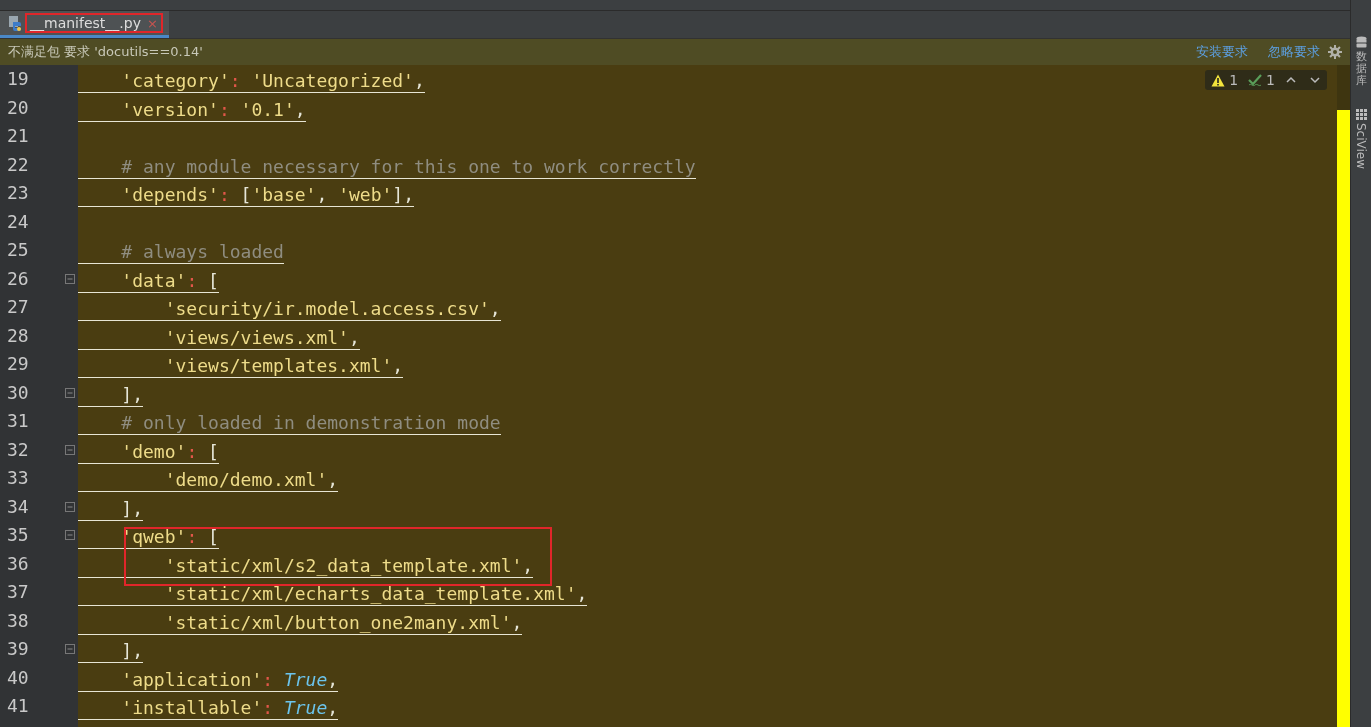  Describe the element at coordinates (18, 592) in the screenshot. I see `line-number: 37` at that location.